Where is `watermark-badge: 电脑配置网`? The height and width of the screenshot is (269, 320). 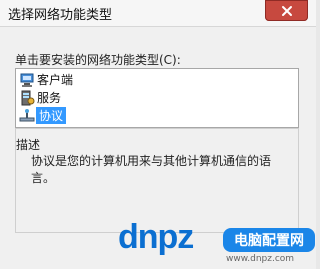
watermark-badge: 电脑配置网 is located at coordinates (269, 240).